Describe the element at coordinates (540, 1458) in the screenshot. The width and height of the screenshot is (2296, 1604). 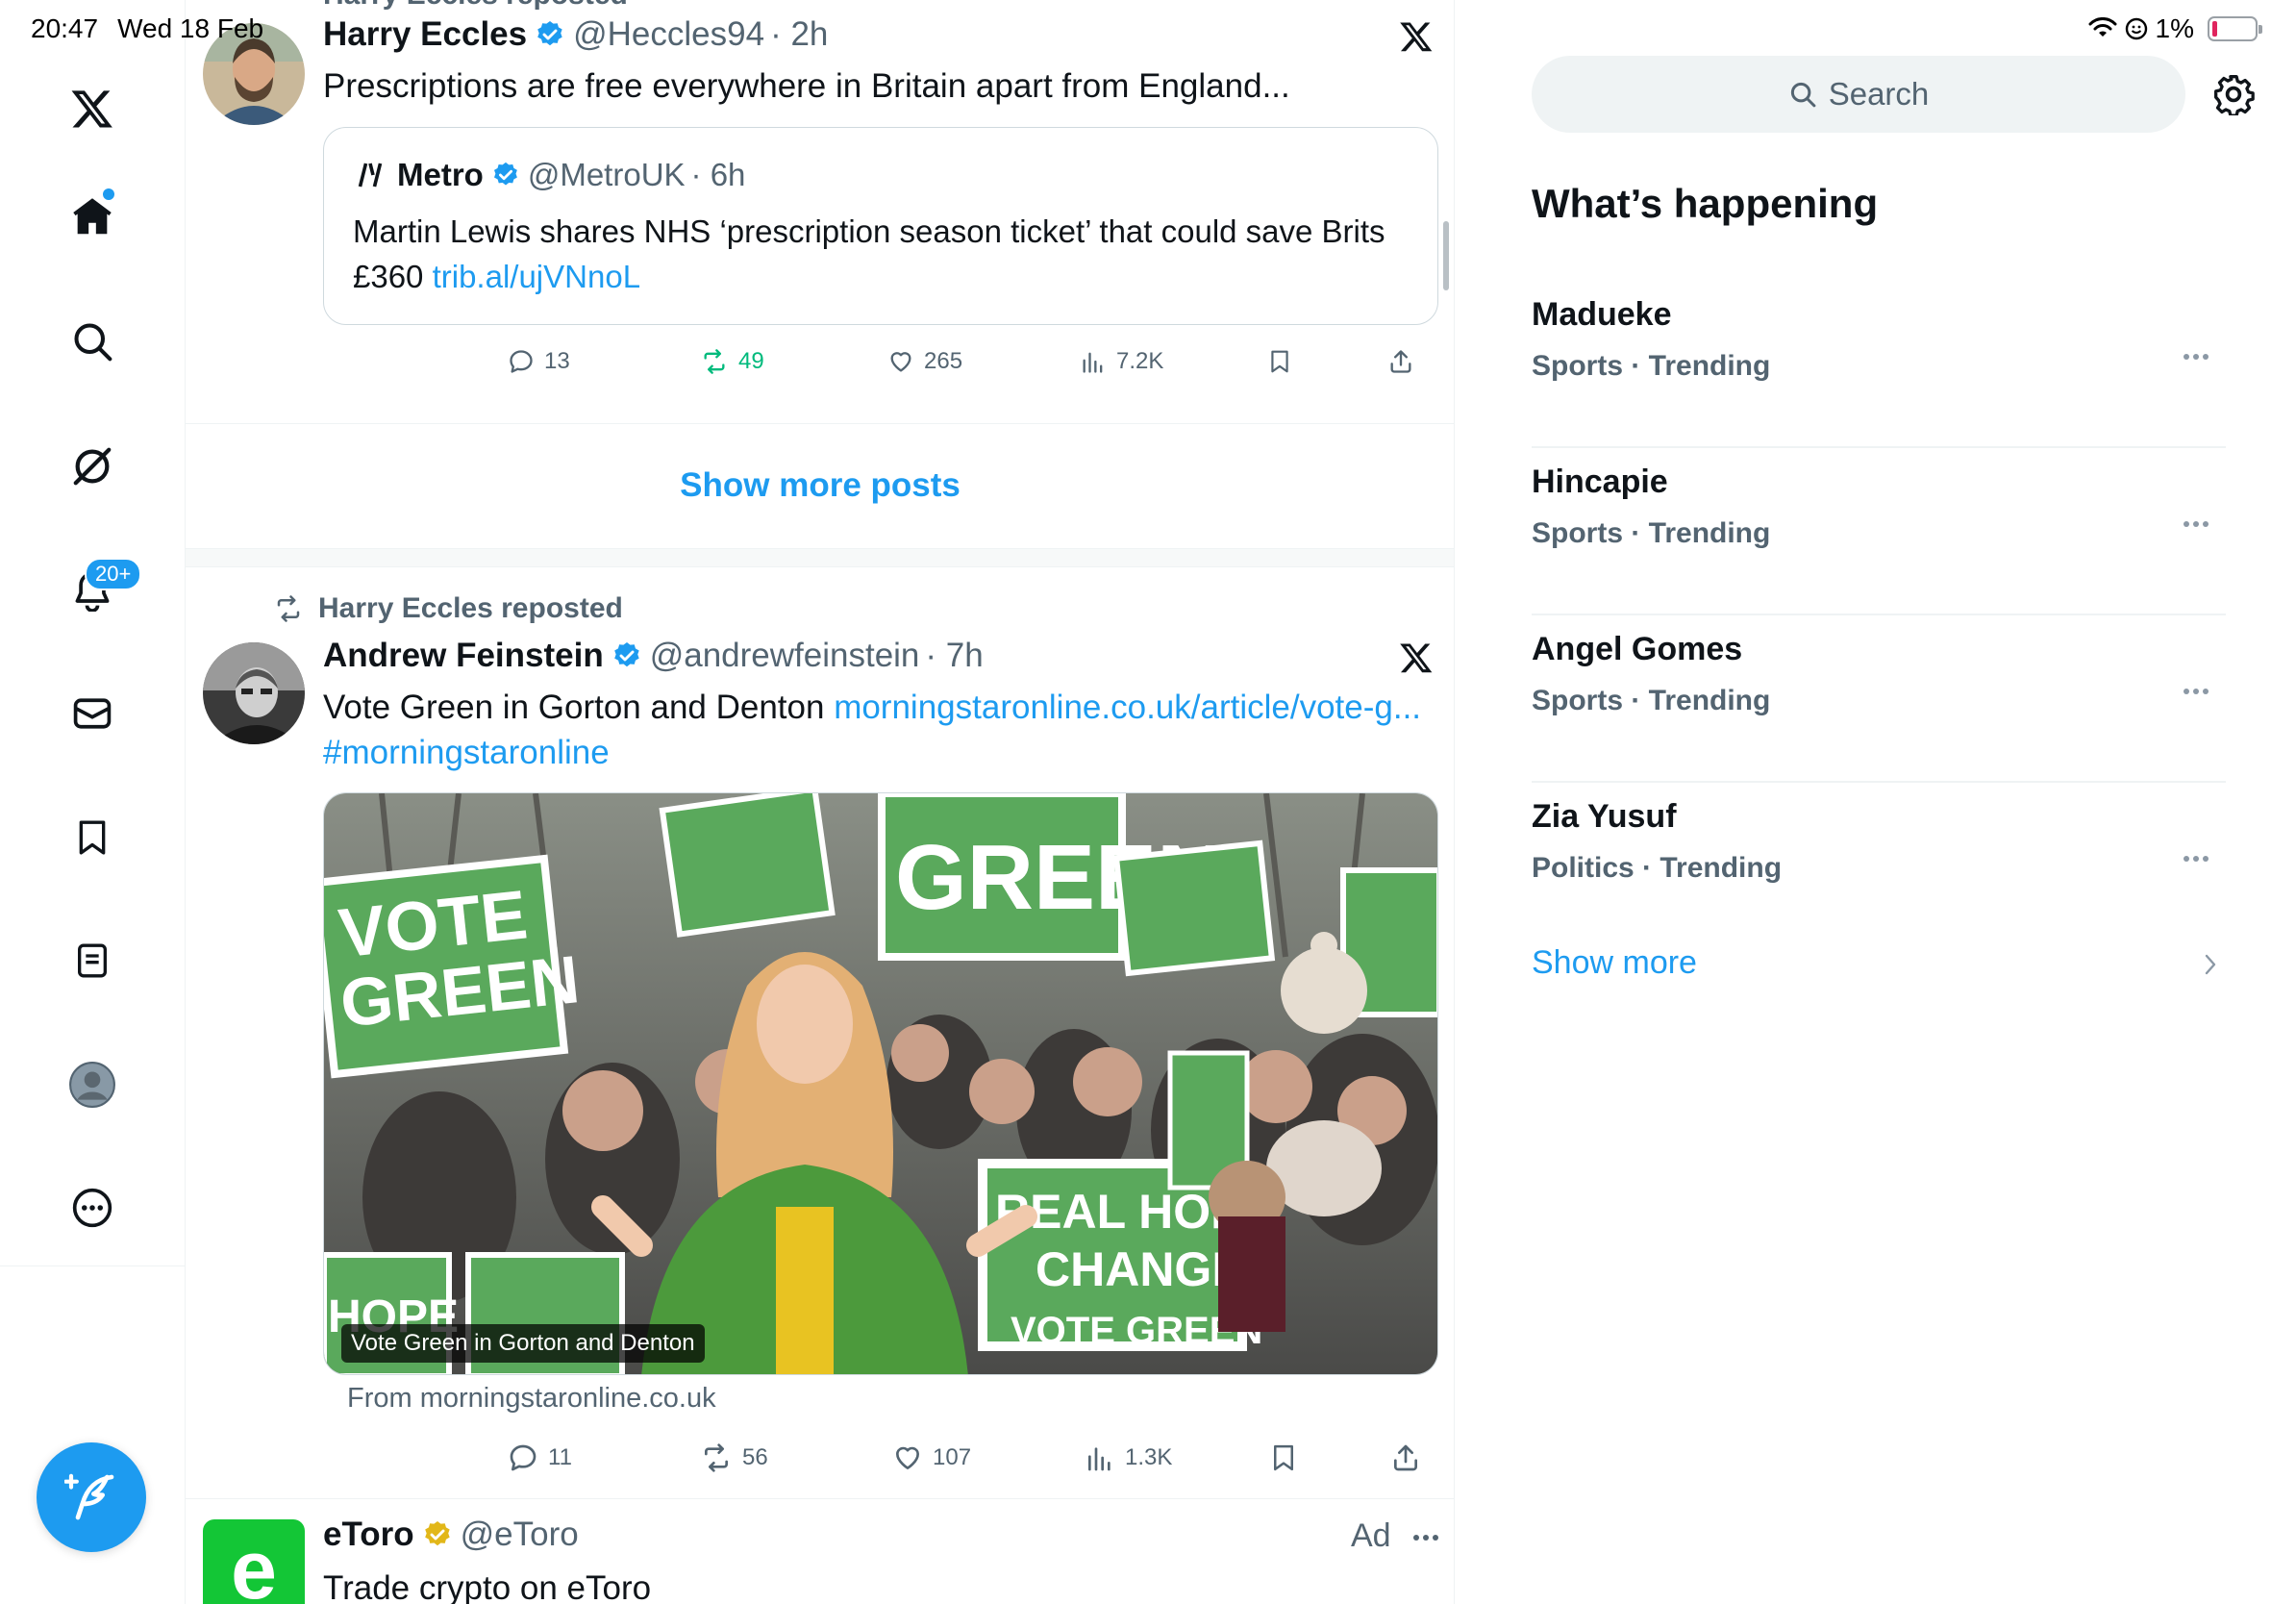
I see `reply-button: 11` at that location.